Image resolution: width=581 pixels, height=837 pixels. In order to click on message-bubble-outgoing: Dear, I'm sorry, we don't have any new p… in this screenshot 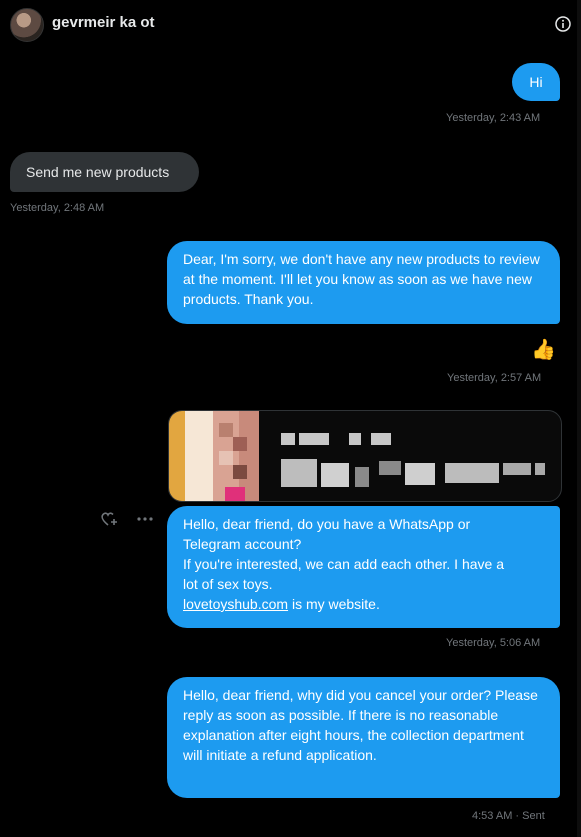, I will do `click(363, 282)`.